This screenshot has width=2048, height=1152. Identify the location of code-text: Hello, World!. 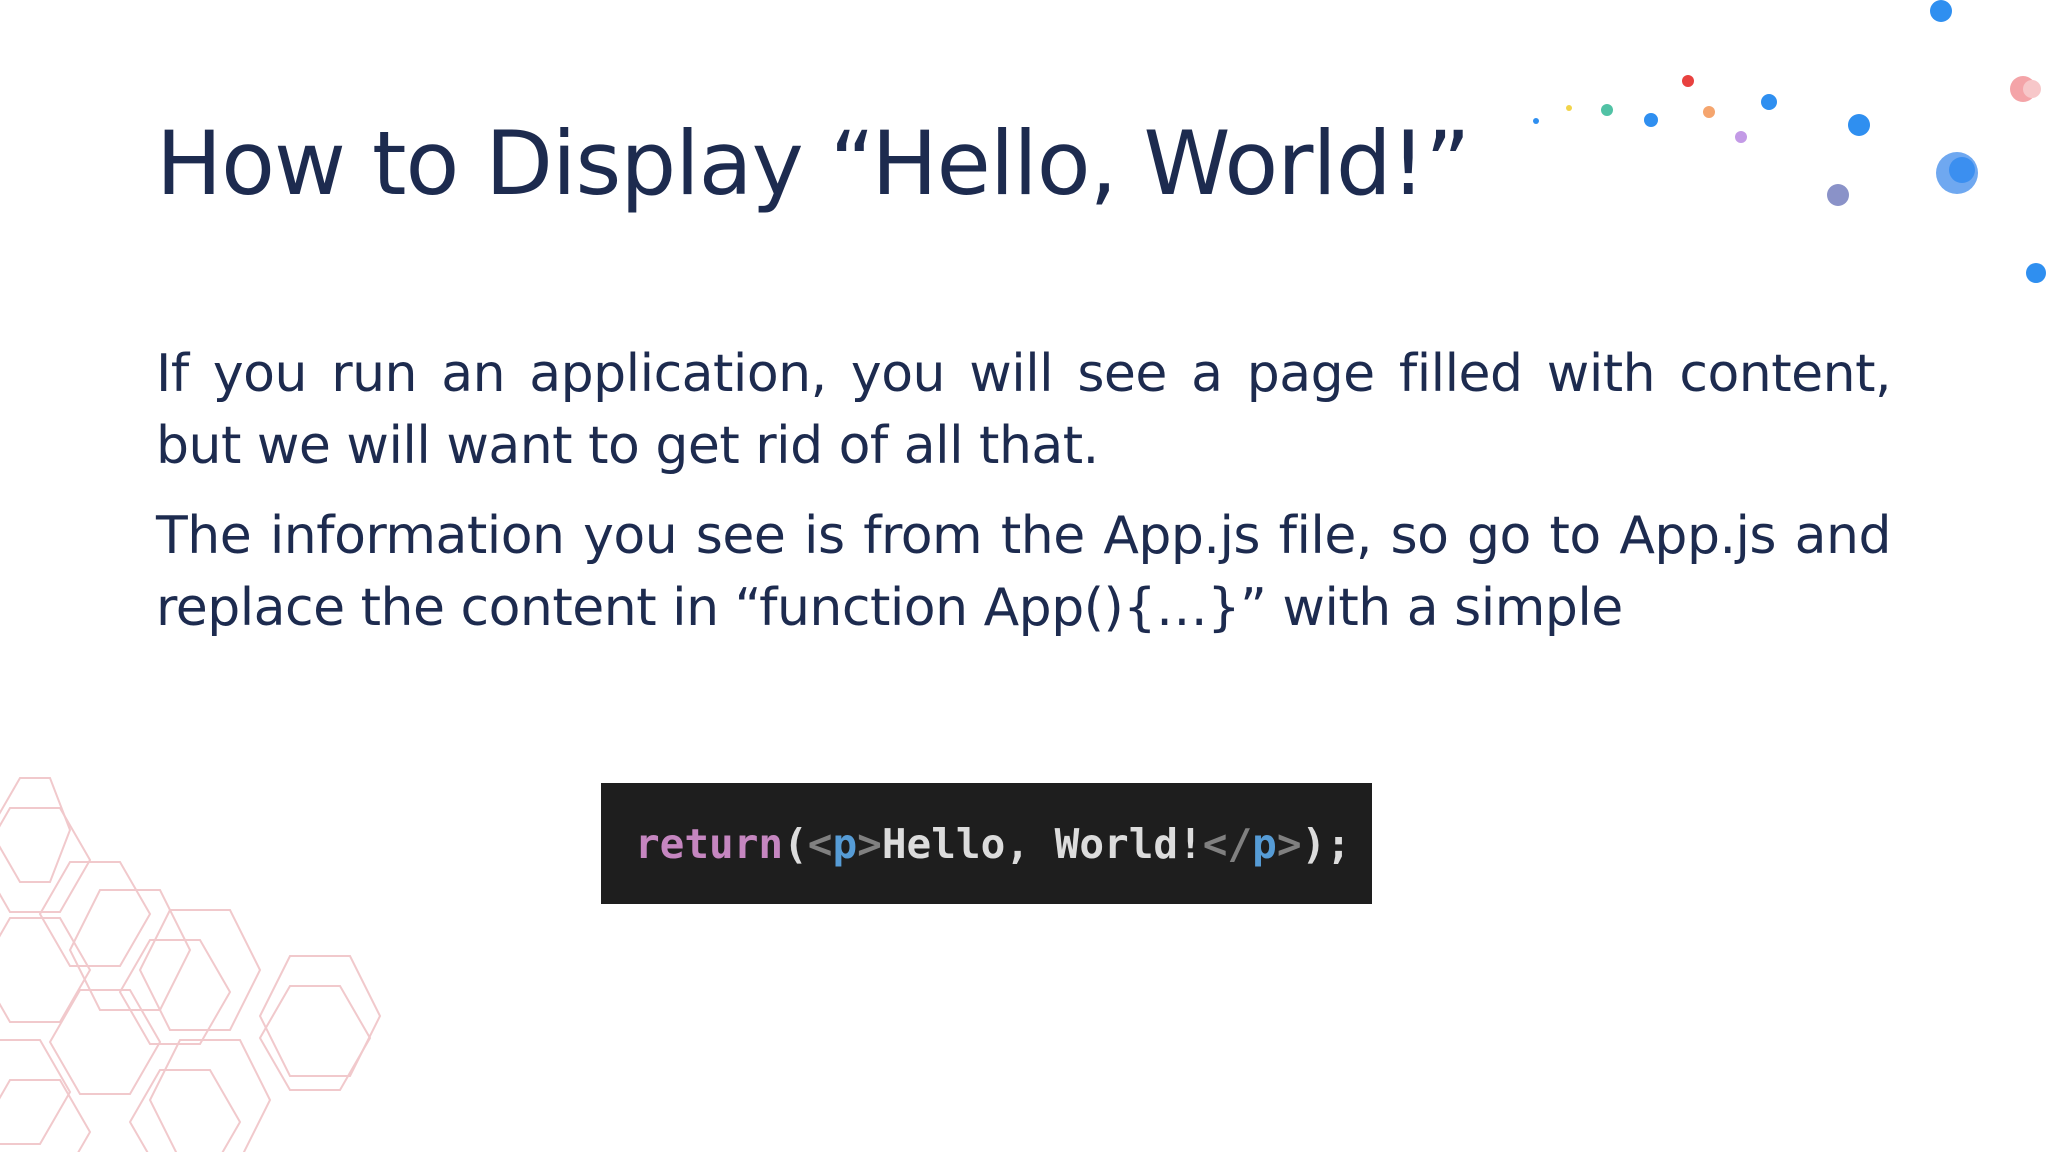
(1042, 843).